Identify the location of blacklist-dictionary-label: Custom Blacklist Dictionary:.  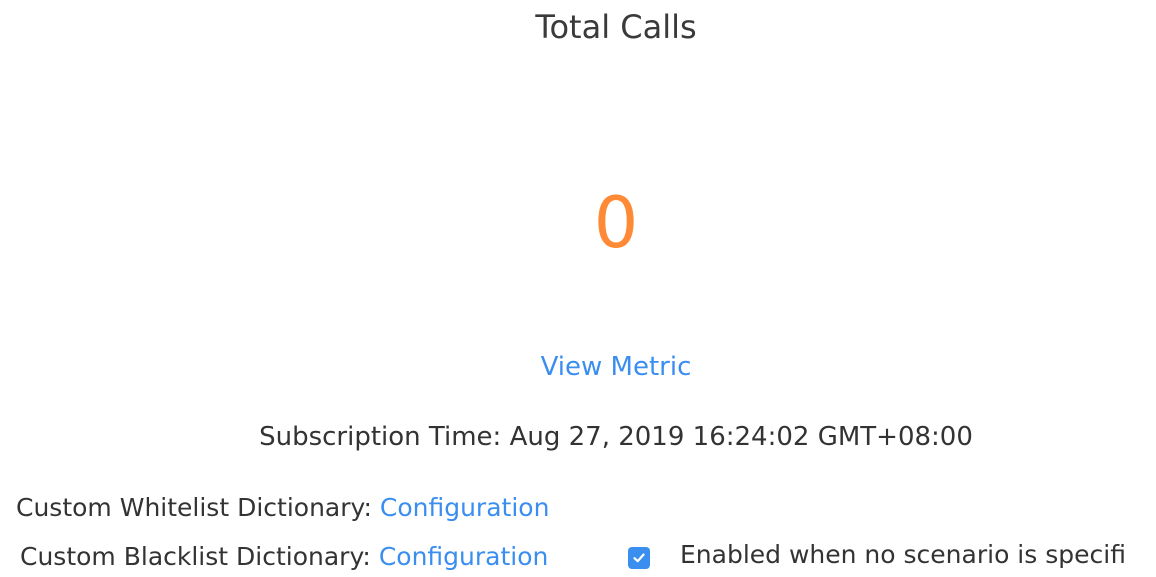
(195, 556).